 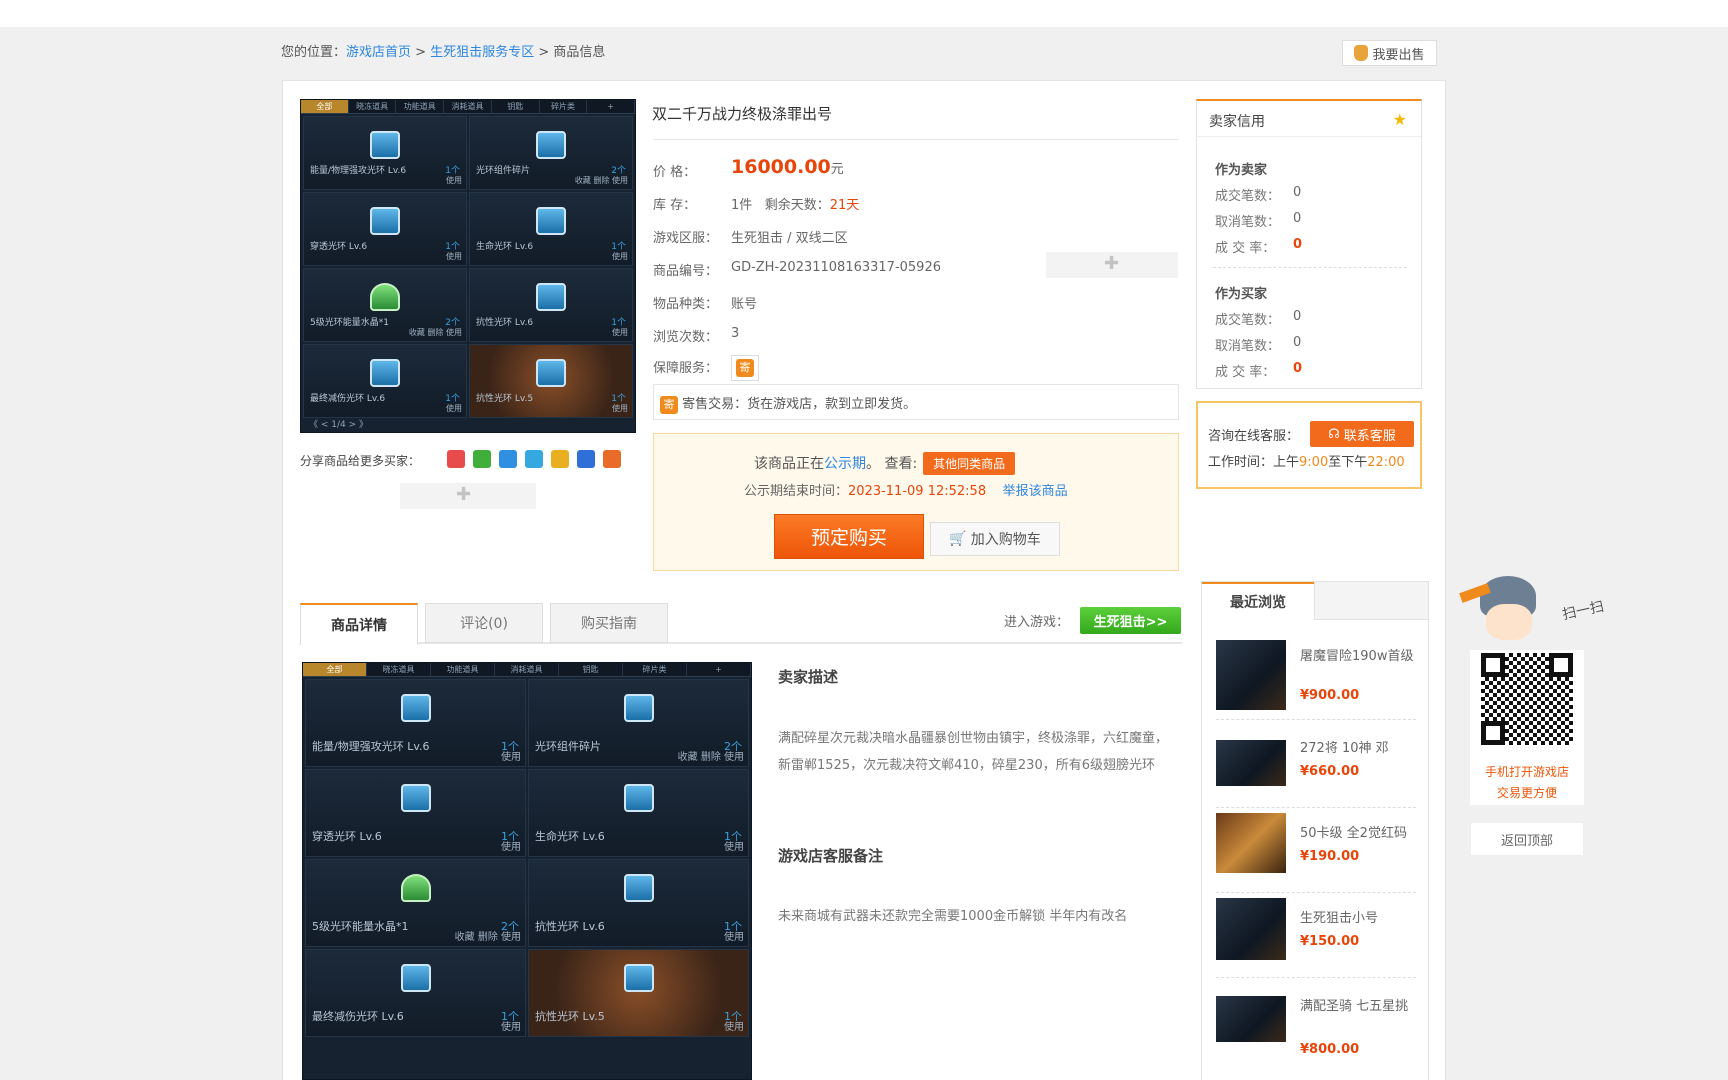 What do you see at coordinates (484, 623) in the screenshot?
I see `tab-comments: 评论(0)` at bounding box center [484, 623].